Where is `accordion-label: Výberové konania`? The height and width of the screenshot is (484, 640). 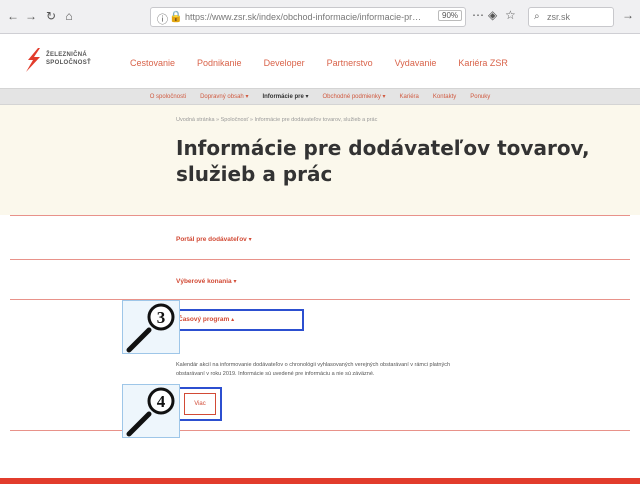 accordion-label: Výberové konania is located at coordinates (204, 281).